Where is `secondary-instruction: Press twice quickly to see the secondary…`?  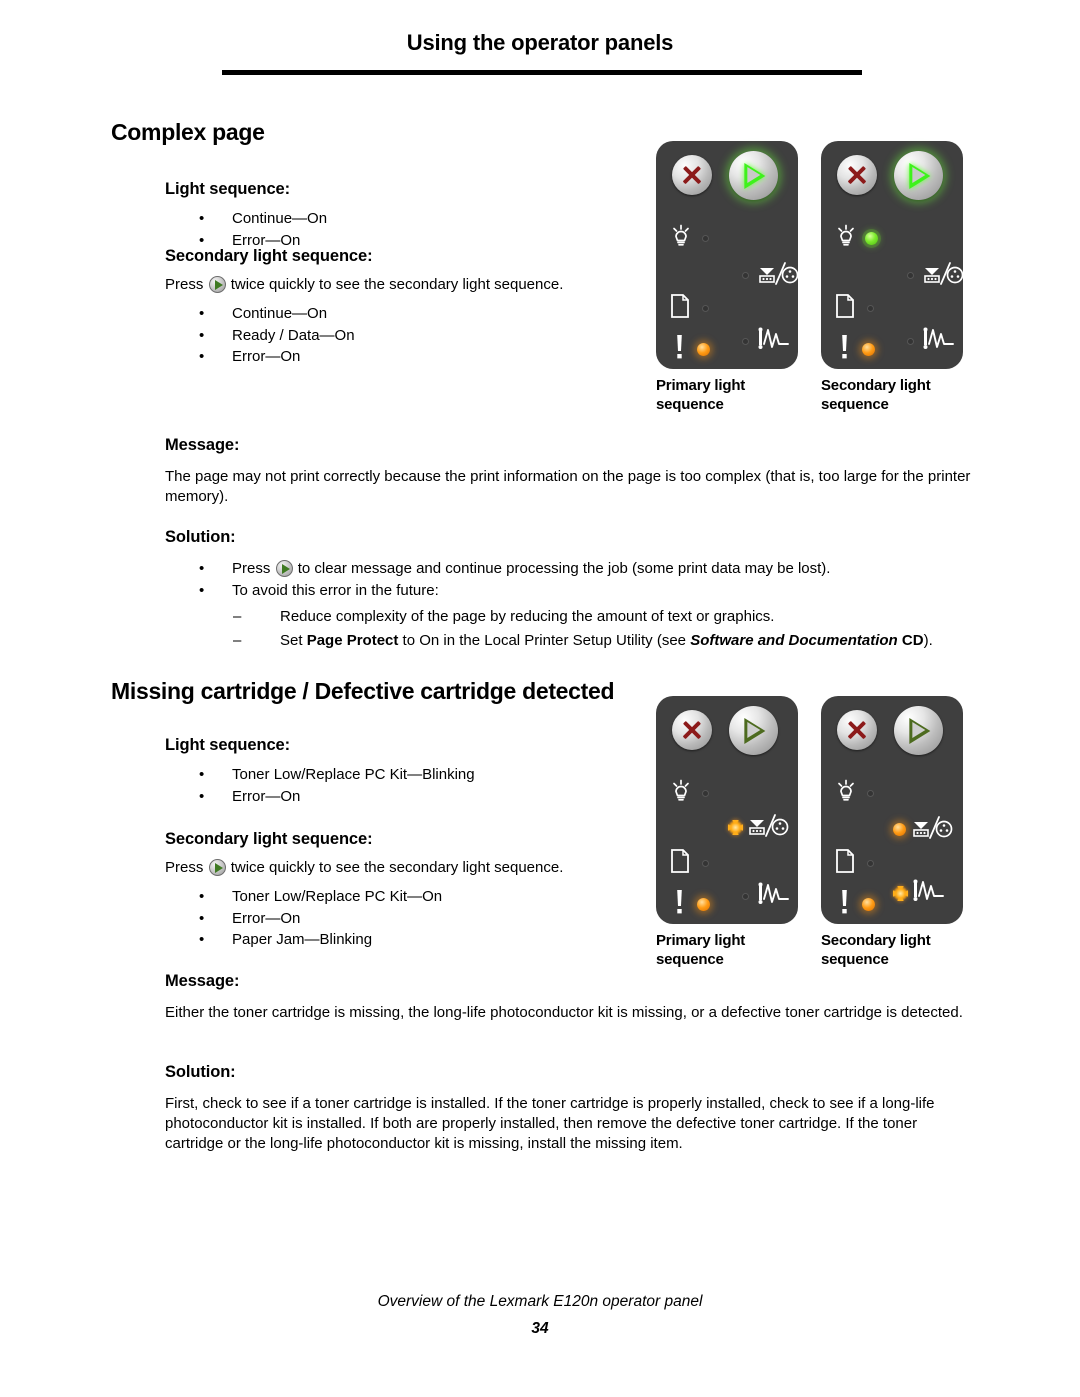 secondary-instruction: Press twice quickly to see the secondary… is located at coordinates (425, 868).